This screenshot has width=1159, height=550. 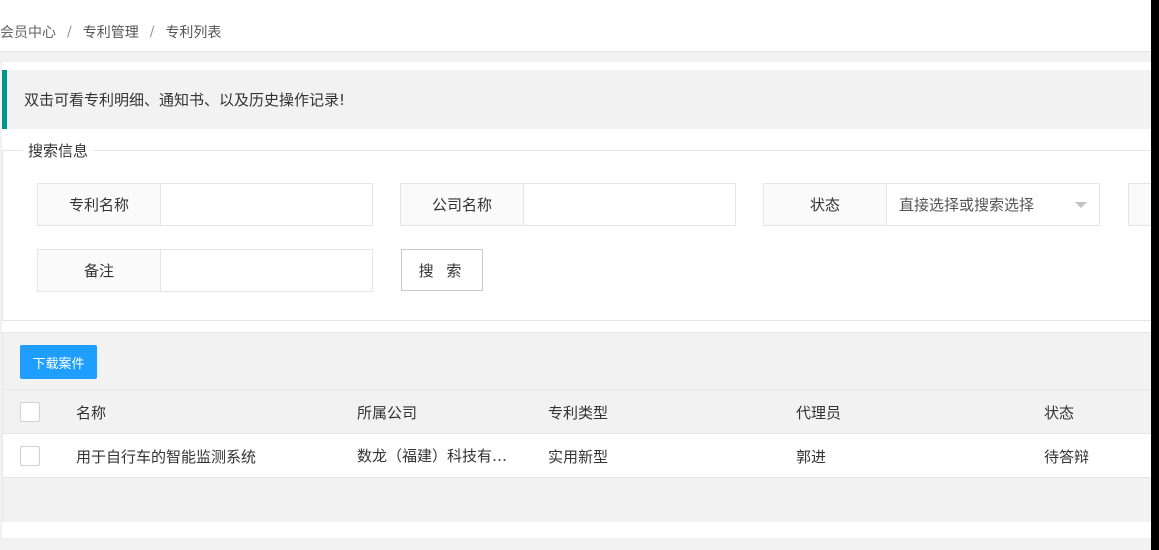 What do you see at coordinates (30, 412) in the screenshot?
I see `select-all-checkbox` at bounding box center [30, 412].